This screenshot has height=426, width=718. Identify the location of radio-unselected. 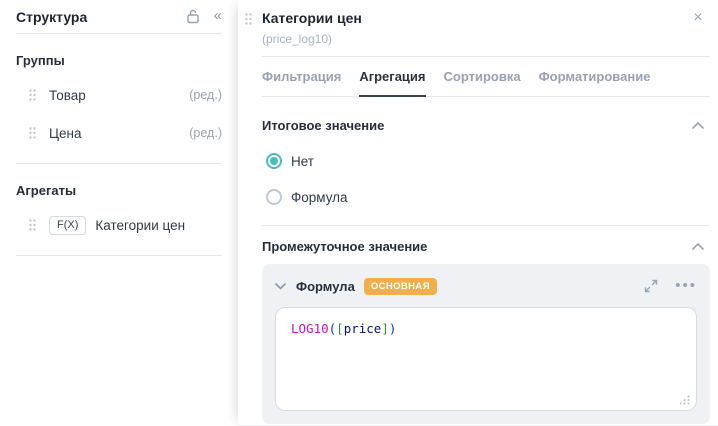
(274, 197).